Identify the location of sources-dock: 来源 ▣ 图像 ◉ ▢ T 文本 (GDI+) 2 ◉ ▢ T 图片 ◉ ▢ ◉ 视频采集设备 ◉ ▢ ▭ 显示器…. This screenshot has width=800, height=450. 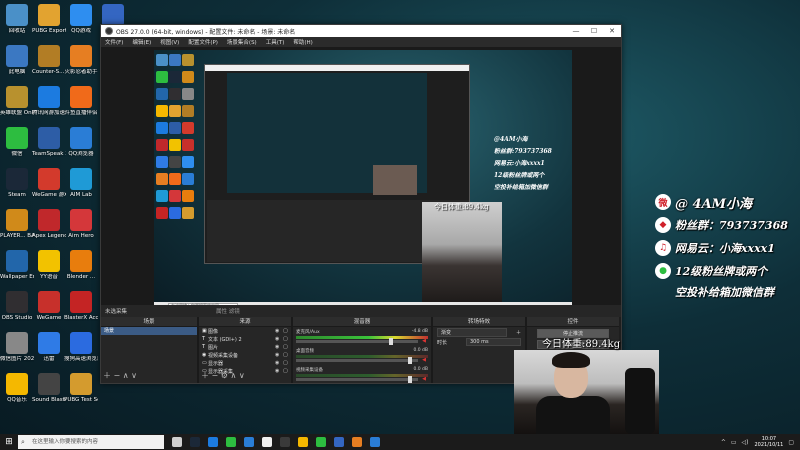
(246, 350).